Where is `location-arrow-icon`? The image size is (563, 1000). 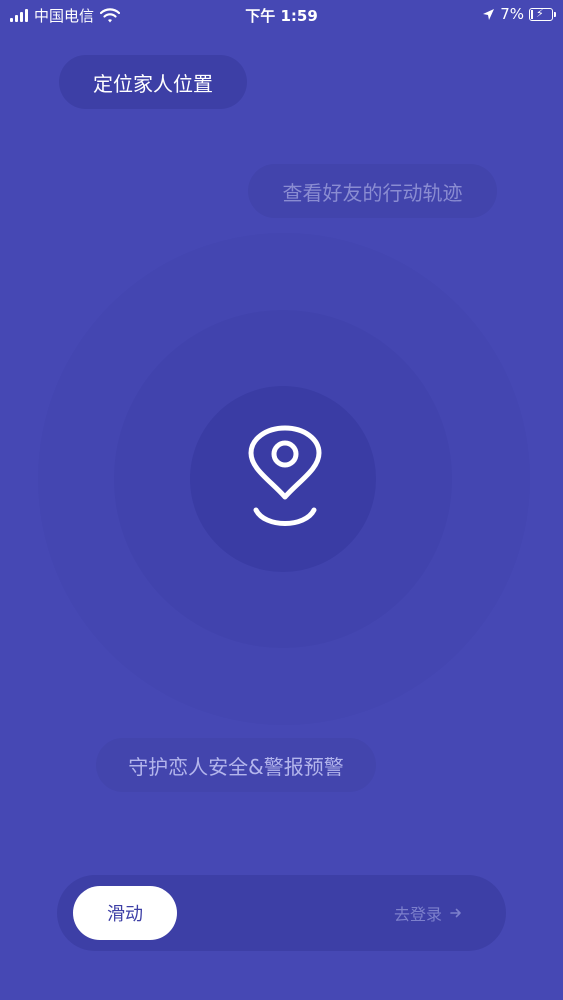 location-arrow-icon is located at coordinates (489, 14).